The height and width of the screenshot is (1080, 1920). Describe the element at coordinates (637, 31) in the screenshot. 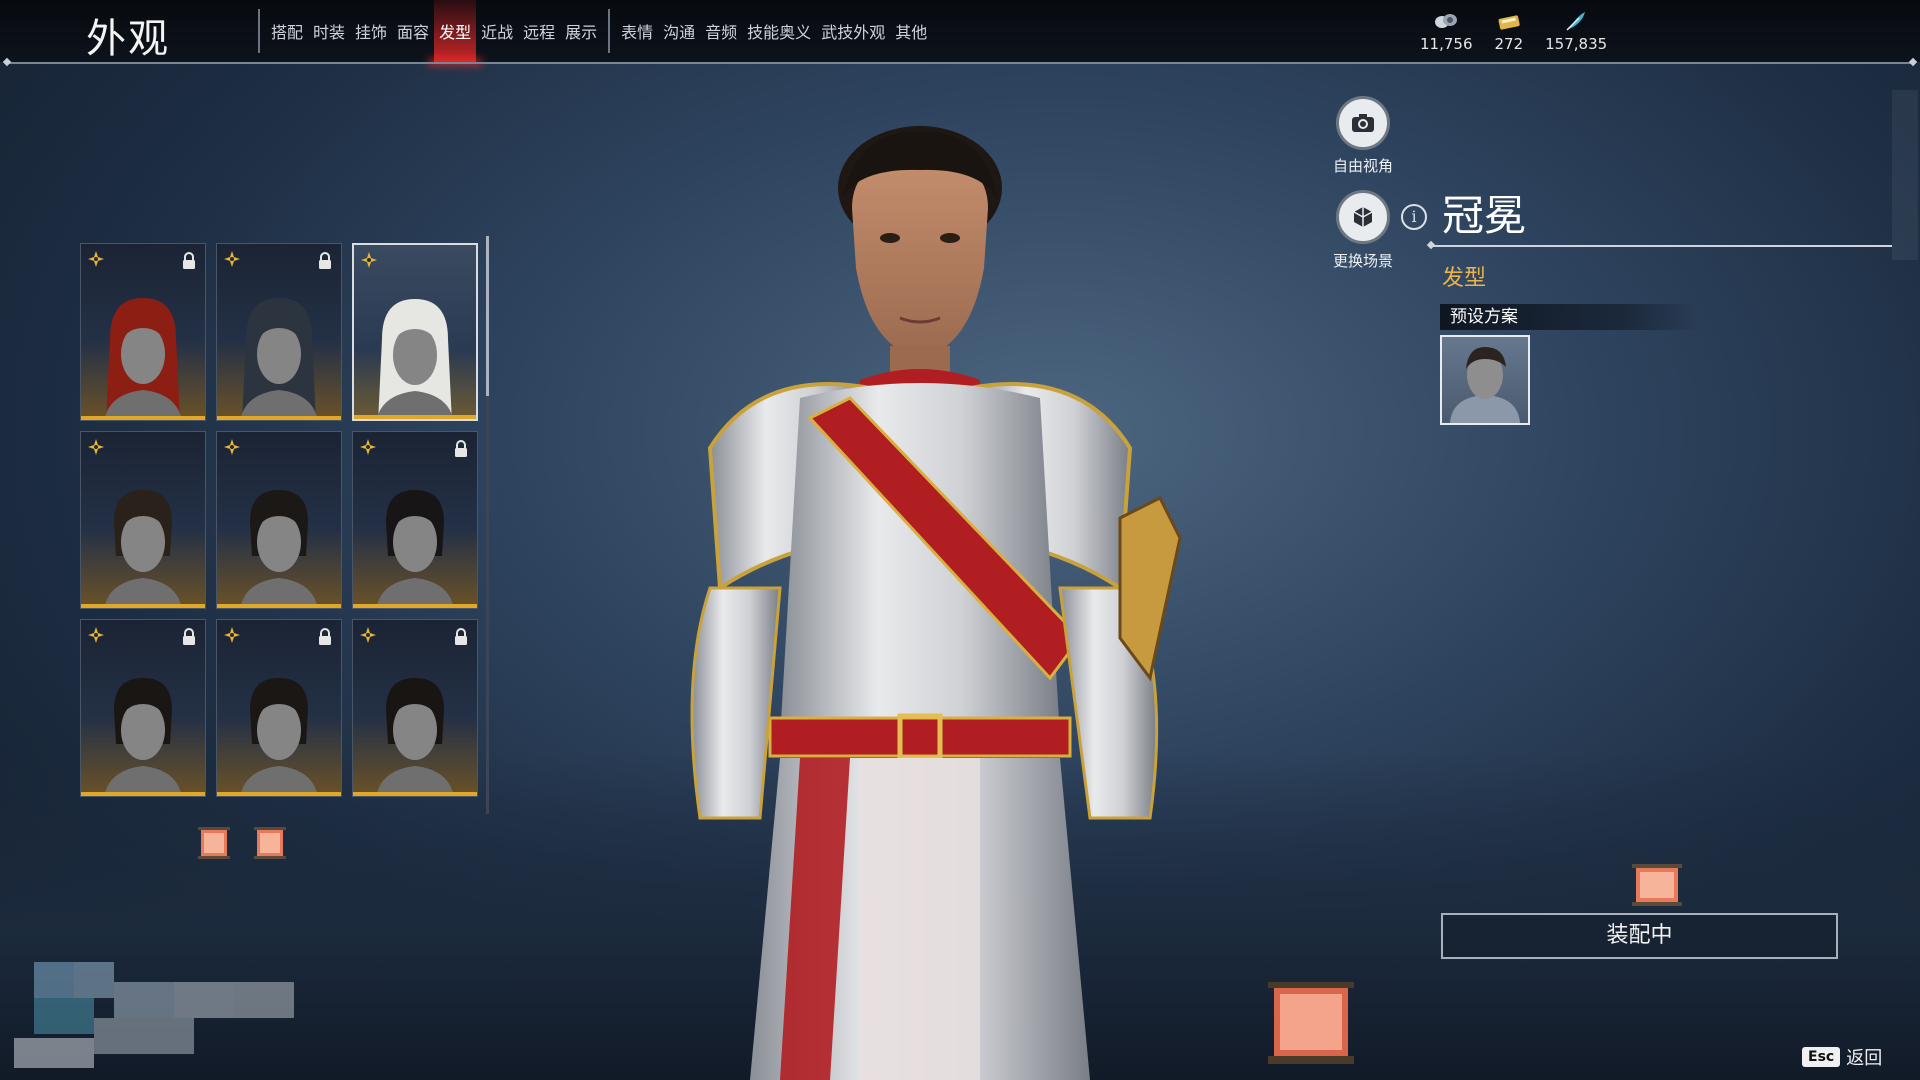

I see `tab-tabs_group2-0: 表情` at that location.